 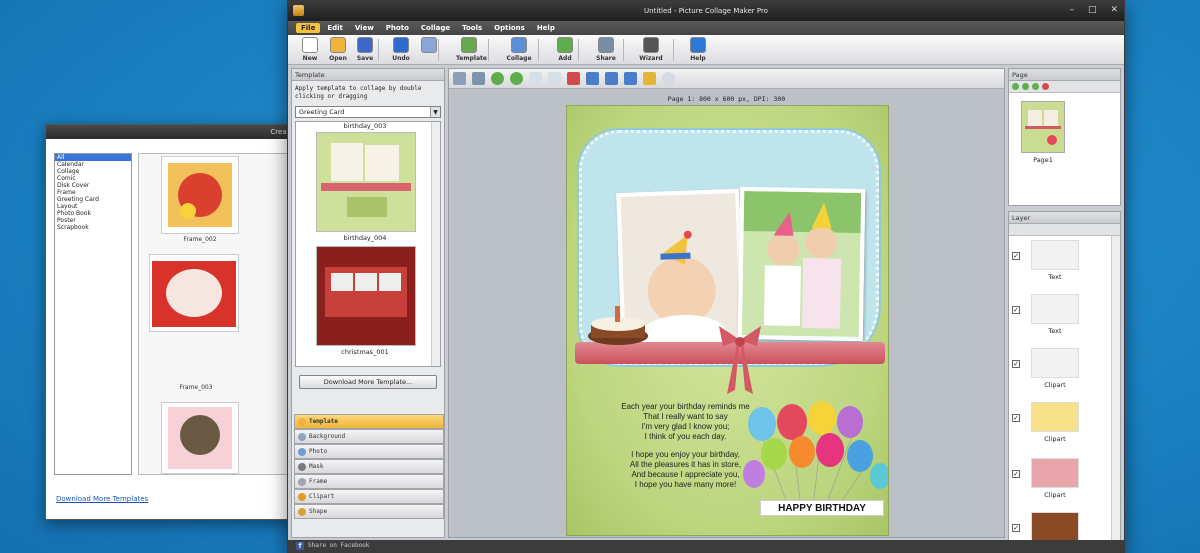 What do you see at coordinates (573, 78) in the screenshot?
I see `delete-icon` at bounding box center [573, 78].